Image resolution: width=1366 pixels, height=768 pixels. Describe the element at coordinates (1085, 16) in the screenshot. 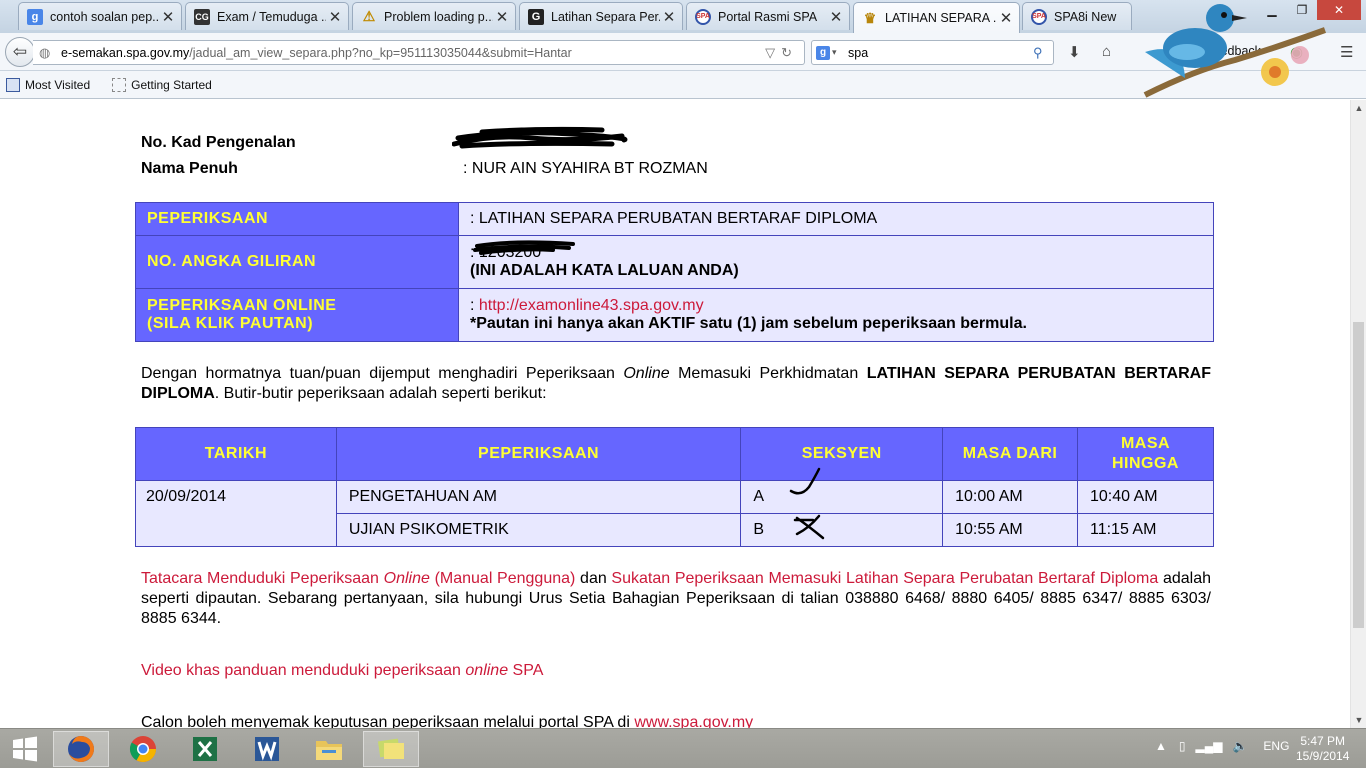

I see `tab-label: SPA8i New` at that location.